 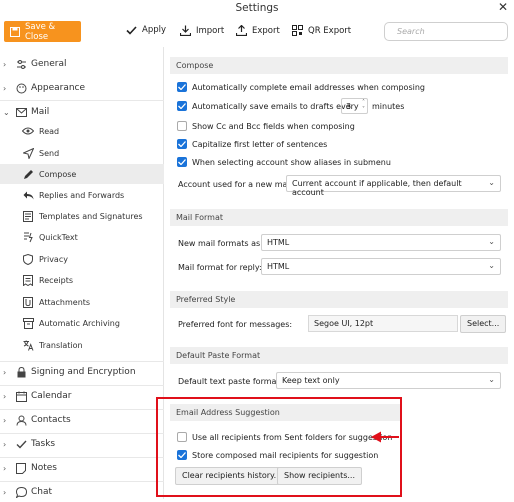 What do you see at coordinates (82, 444) in the screenshot?
I see `sidebar-item-tasks: › Tasks` at bounding box center [82, 444].